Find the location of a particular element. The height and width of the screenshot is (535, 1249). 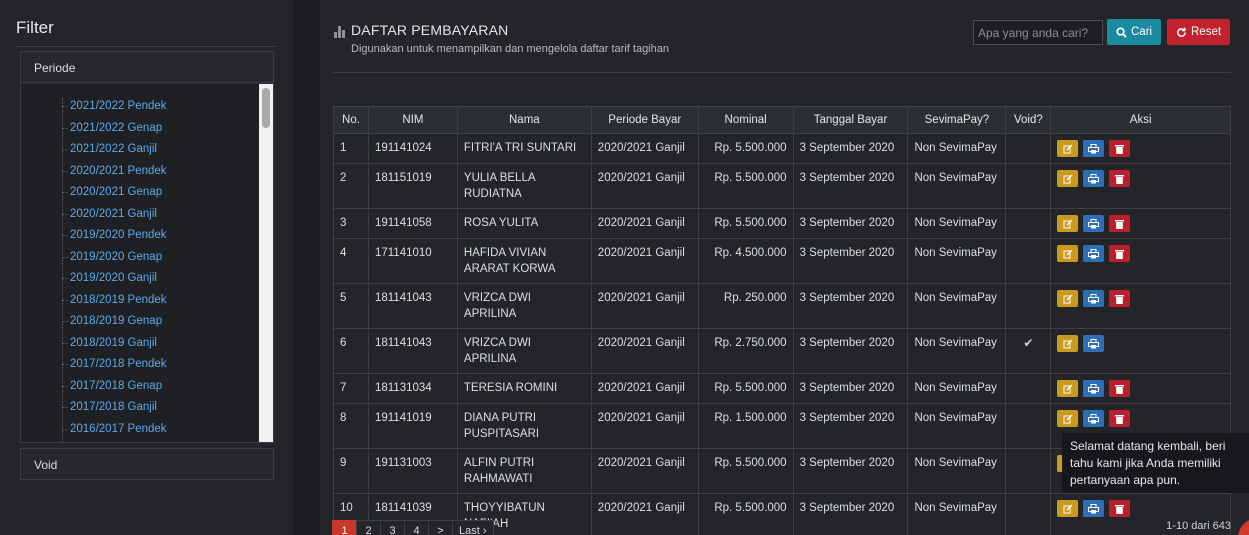

pagination: 1 2 3 4 > Last › is located at coordinates (413, 527).